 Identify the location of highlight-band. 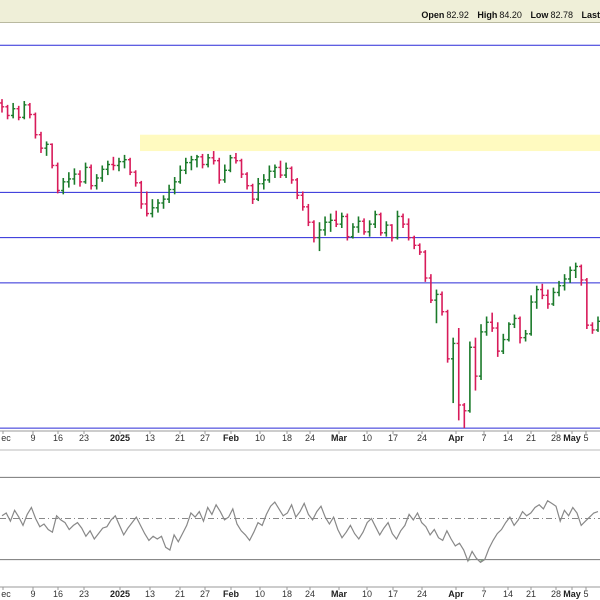
(370, 143).